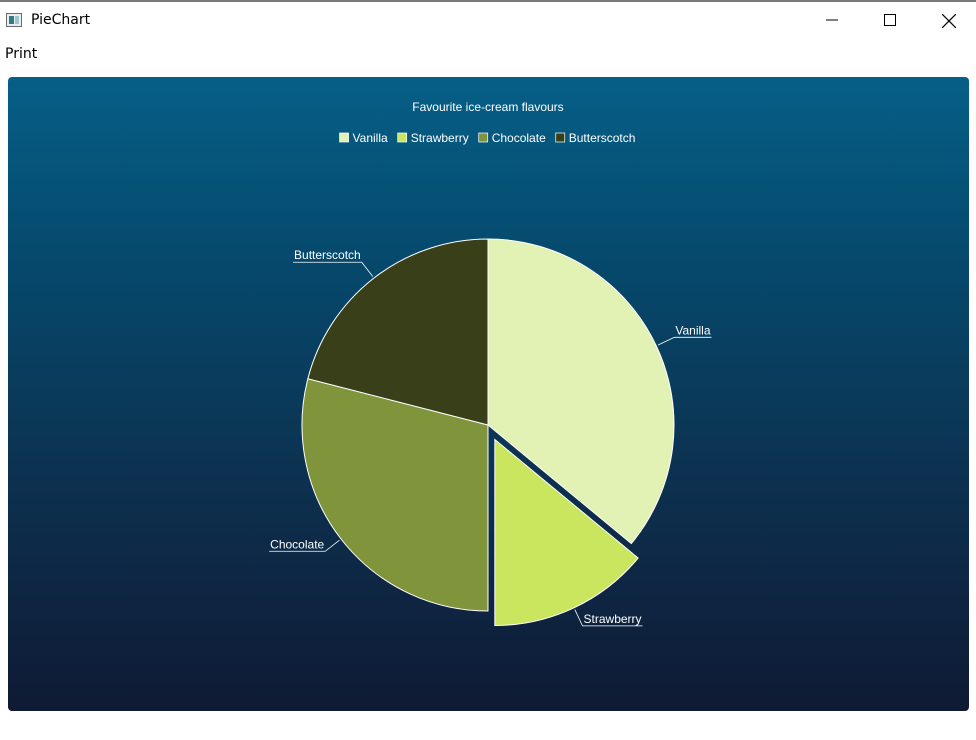  I want to click on close-icon, so click(949, 21).